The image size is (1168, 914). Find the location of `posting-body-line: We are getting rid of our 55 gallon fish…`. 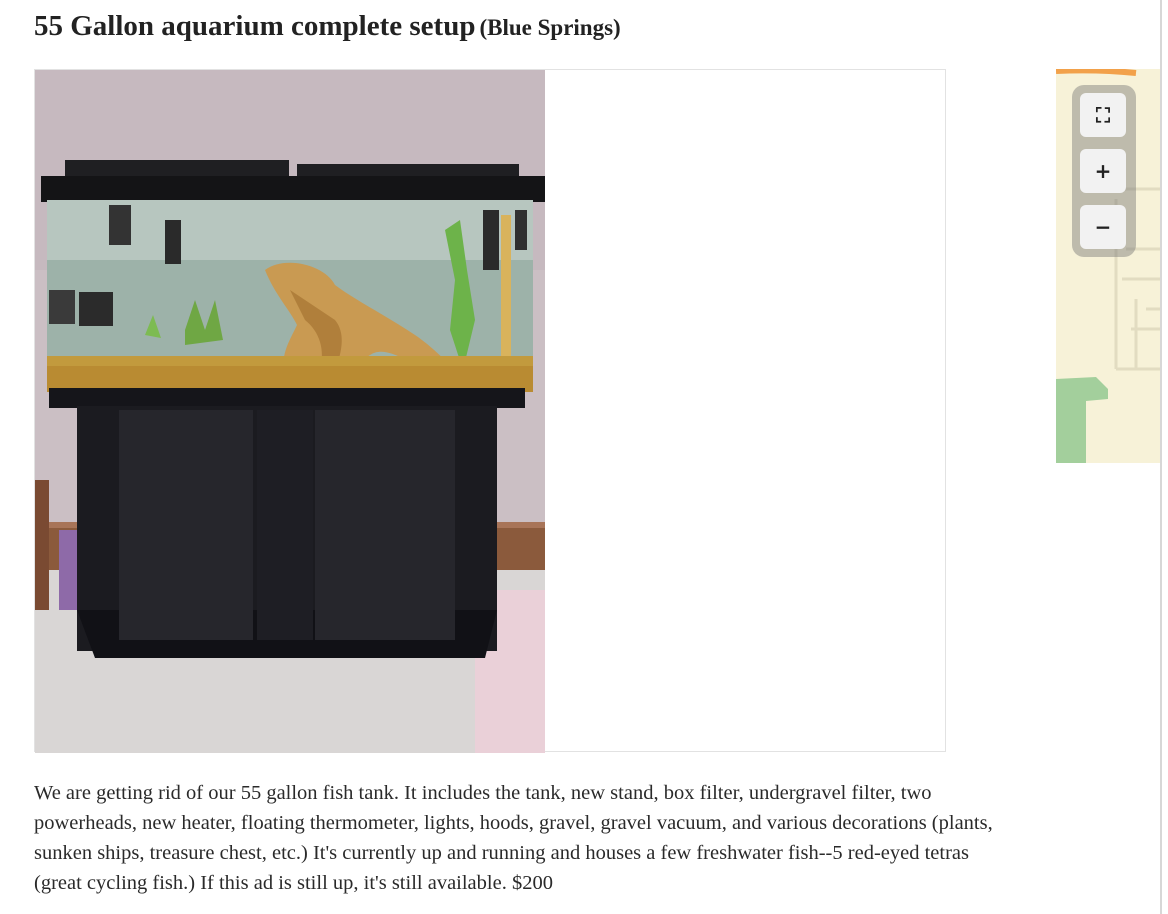

posting-body-line: We are getting rid of our 55 gallon fish… is located at coordinates (483, 793).